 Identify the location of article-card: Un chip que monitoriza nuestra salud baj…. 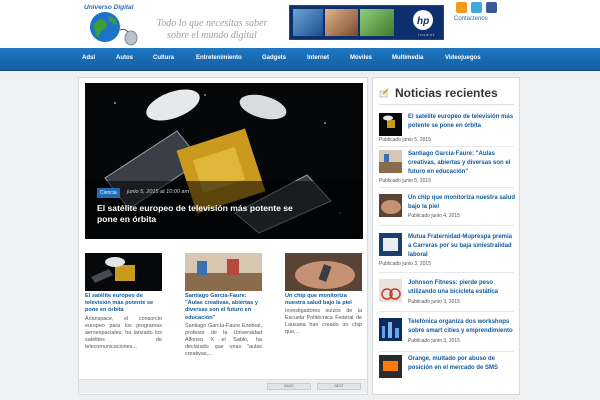
(323, 294).